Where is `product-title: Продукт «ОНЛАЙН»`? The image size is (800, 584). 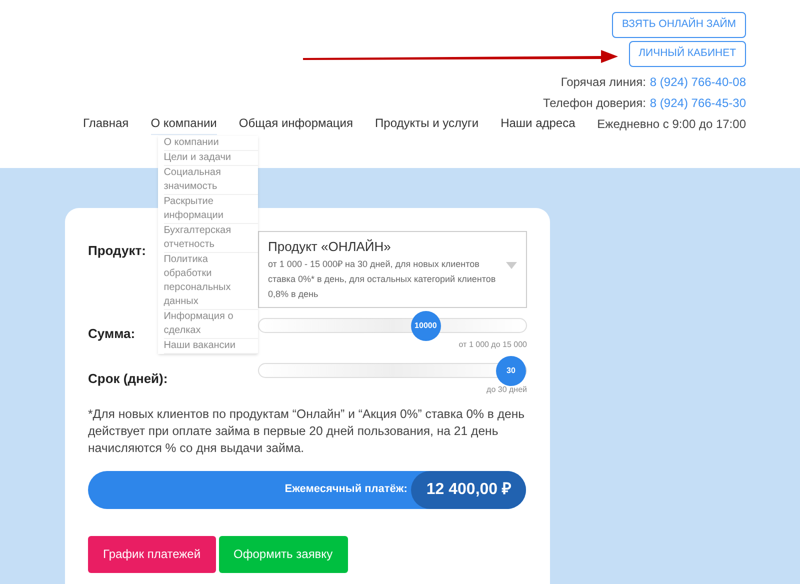 product-title: Продукт «ОНЛАЙН» is located at coordinates (330, 247).